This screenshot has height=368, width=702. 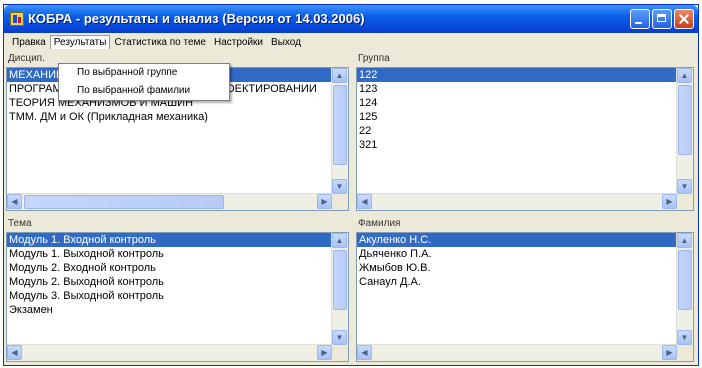 I want to click on group-label: Группа, so click(x=374, y=58).